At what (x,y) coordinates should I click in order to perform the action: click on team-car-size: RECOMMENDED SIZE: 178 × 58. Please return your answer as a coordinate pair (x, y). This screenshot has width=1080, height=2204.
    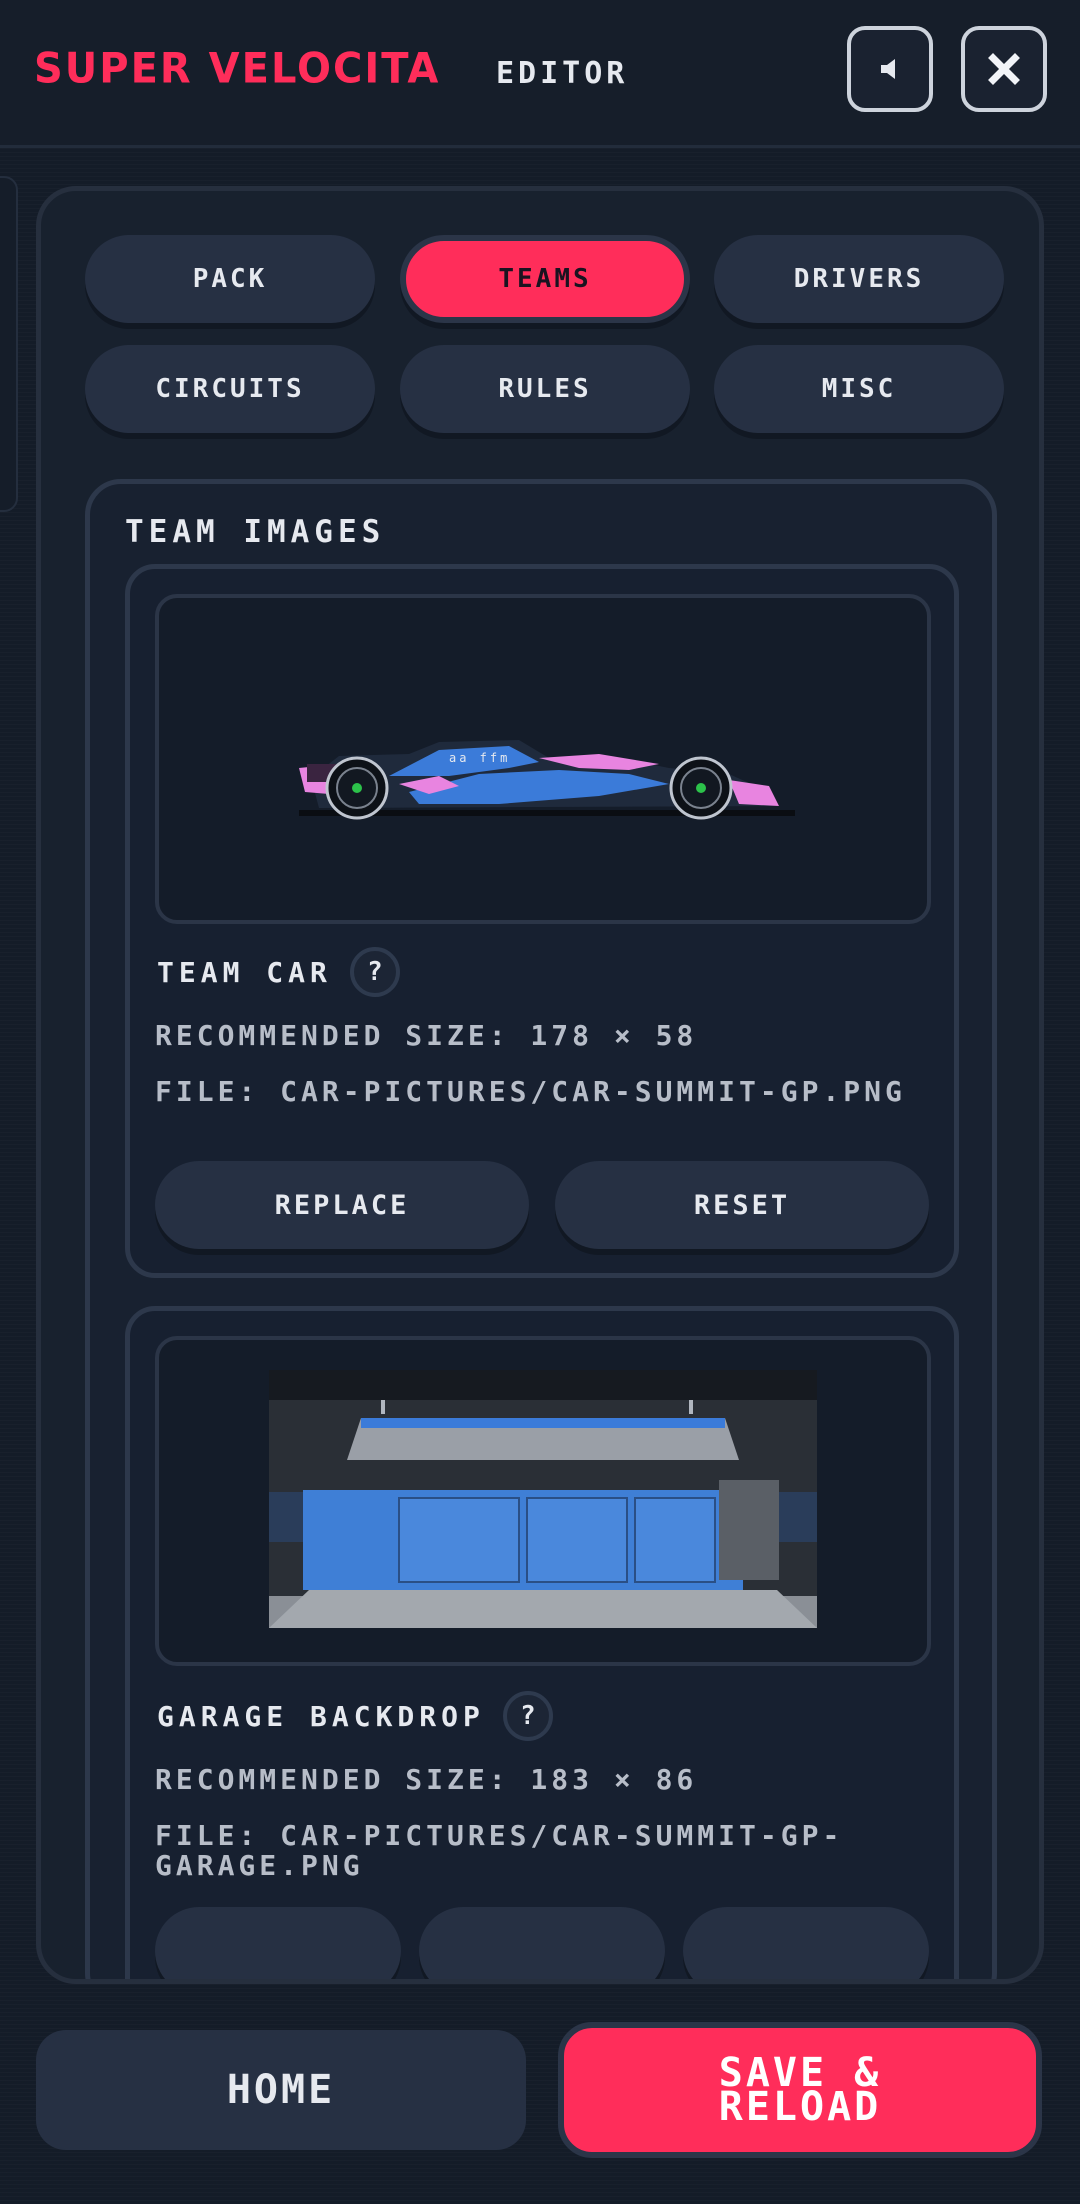
    Looking at the image, I should click on (426, 1035).